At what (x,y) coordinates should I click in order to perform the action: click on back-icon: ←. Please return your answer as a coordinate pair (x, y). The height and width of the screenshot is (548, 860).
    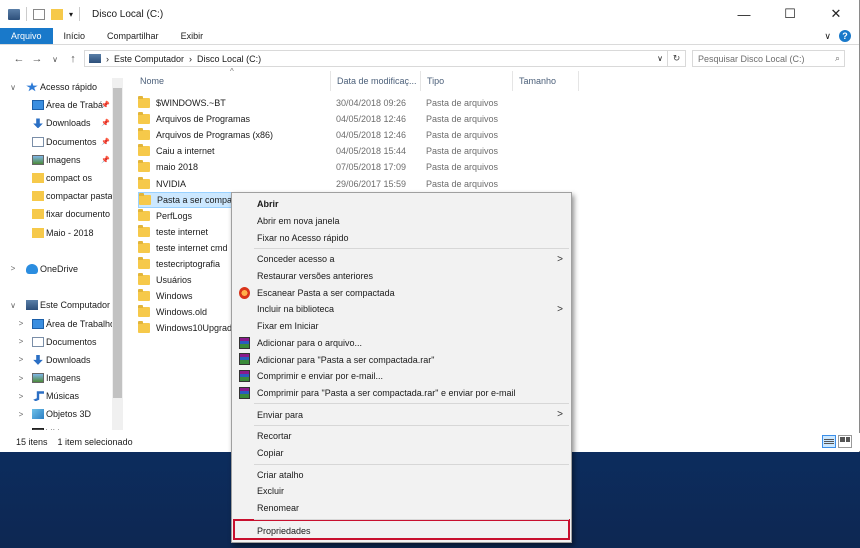
    Looking at the image, I should click on (19, 59).